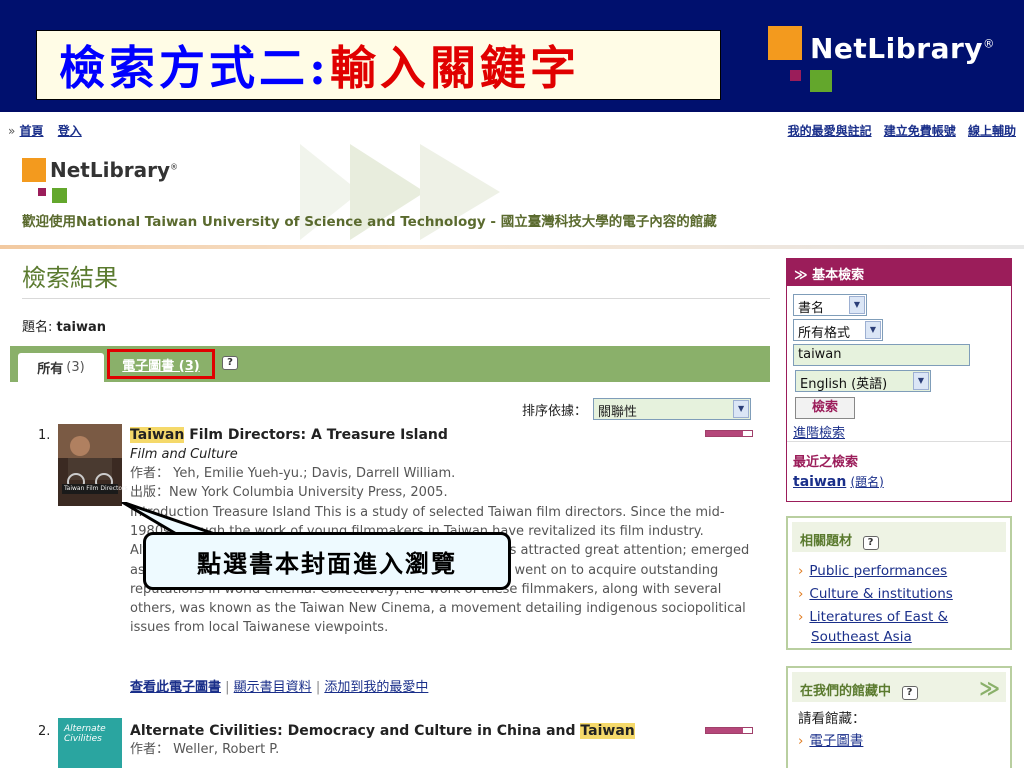 This screenshot has height=768, width=1024. What do you see at coordinates (824, 333) in the screenshot?
I see `format-select-value: 所有格式` at bounding box center [824, 333].